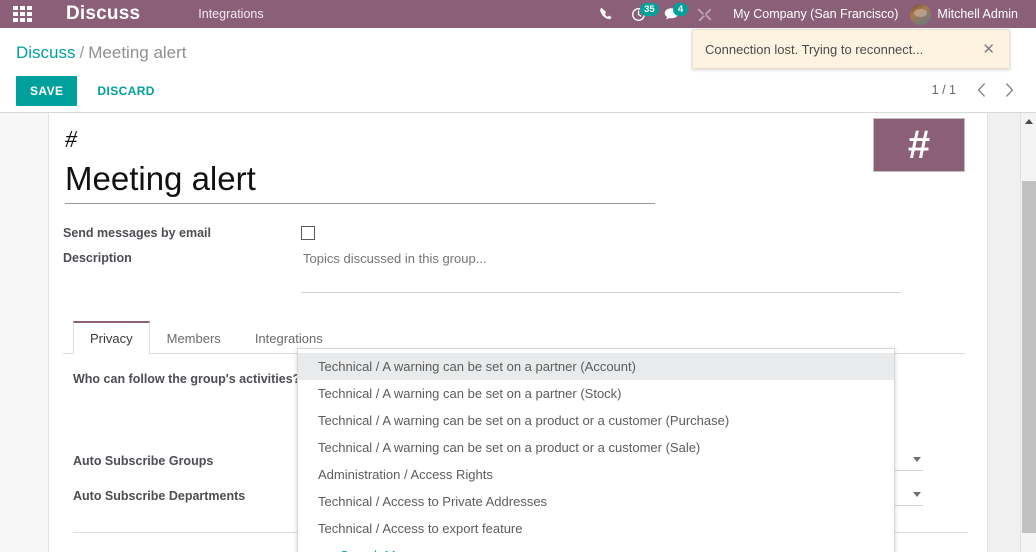 This screenshot has width=1036, height=552. Describe the element at coordinates (1029, 357) in the screenshot. I see `scroll-thumb` at that location.